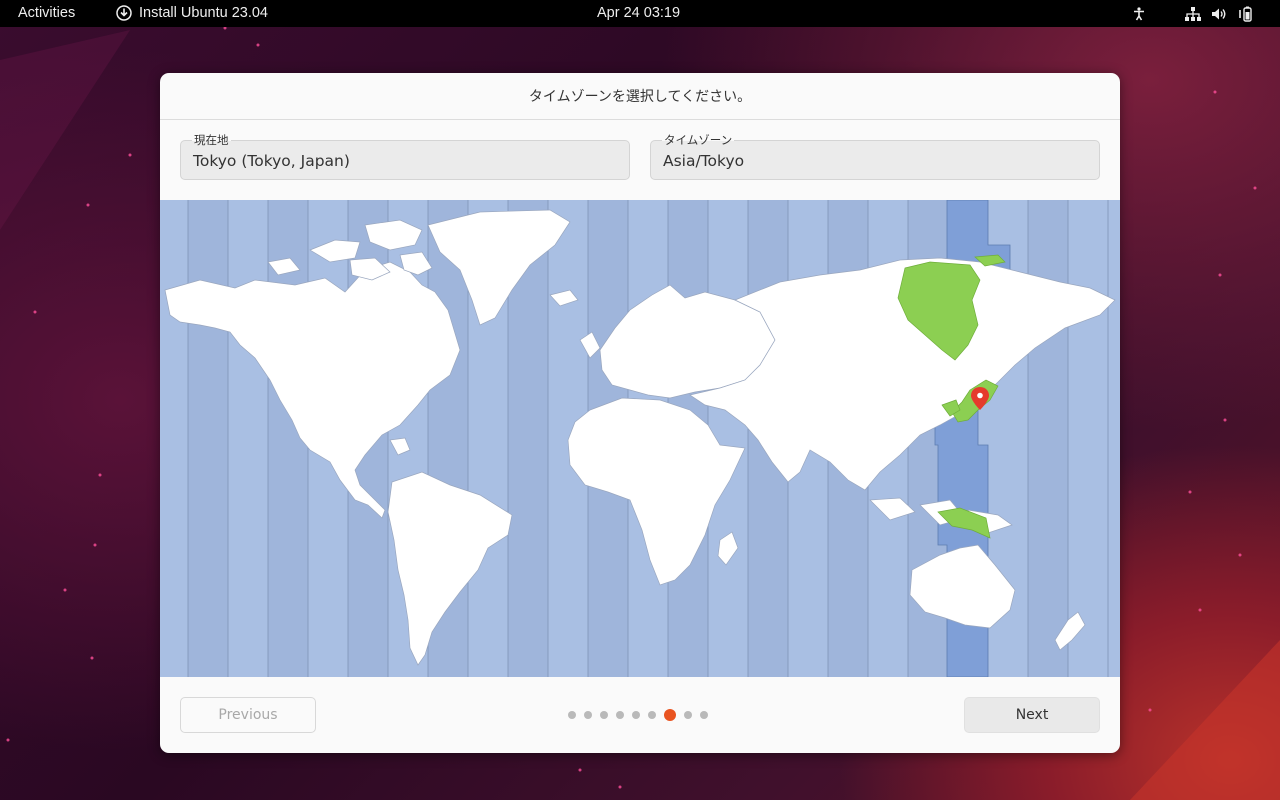 Image resolution: width=1280 pixels, height=800 pixels. I want to click on app-menu: Install Ubuntu 23.04, so click(192, 13).